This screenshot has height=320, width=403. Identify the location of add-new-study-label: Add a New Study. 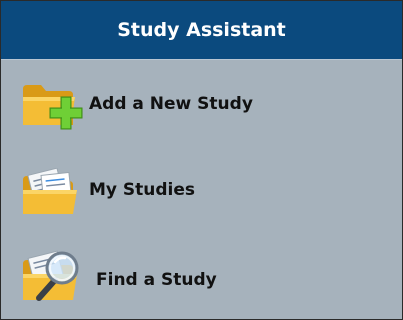
(171, 104).